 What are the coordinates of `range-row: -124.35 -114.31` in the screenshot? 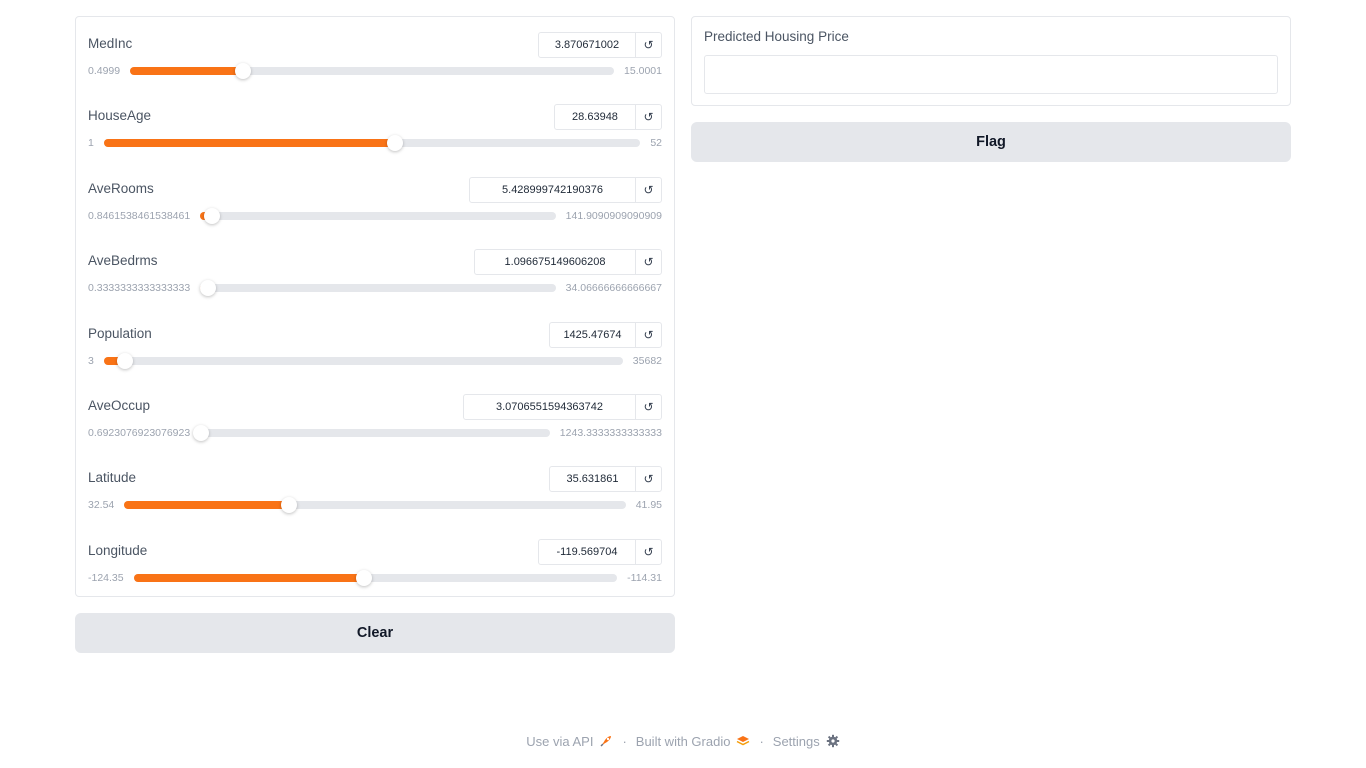 It's located at (375, 577).